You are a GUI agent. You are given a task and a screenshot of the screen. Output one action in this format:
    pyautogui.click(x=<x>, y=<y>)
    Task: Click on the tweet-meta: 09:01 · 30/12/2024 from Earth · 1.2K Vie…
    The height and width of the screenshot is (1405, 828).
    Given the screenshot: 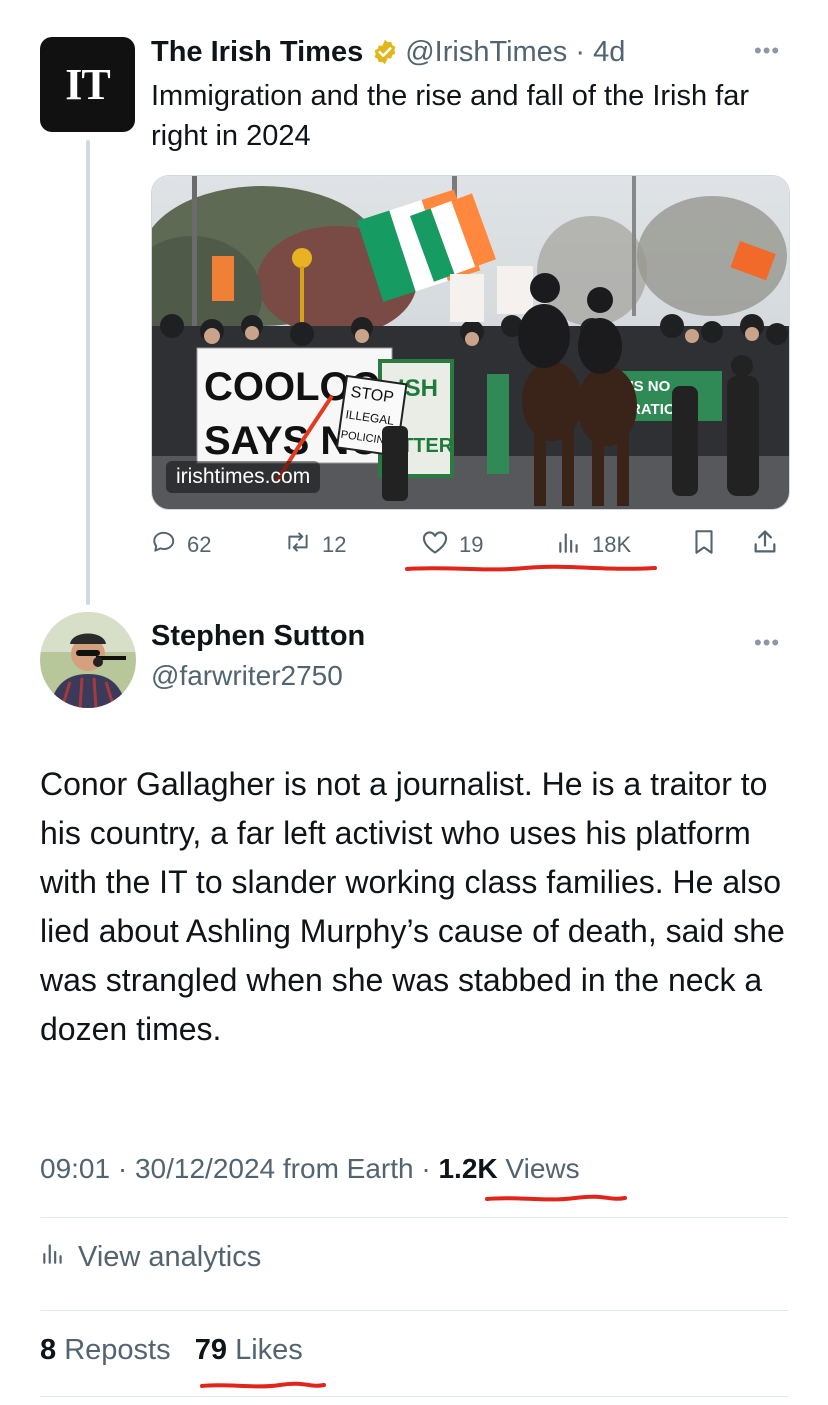 What is the action you would take?
    pyautogui.click(x=310, y=1169)
    